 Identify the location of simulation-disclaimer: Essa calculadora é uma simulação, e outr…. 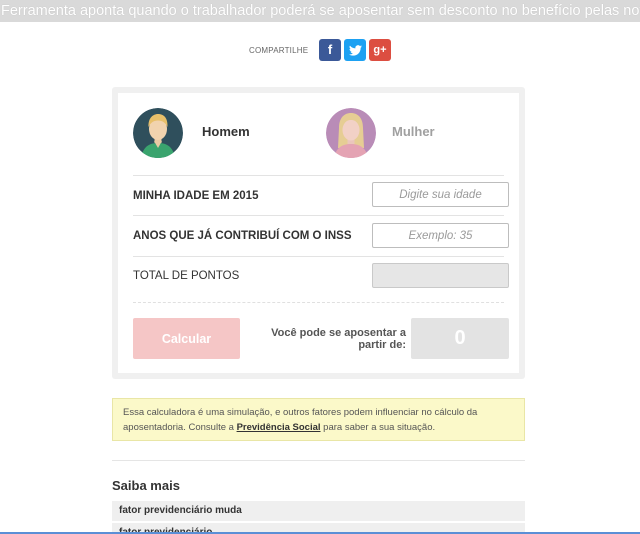
(318, 419).